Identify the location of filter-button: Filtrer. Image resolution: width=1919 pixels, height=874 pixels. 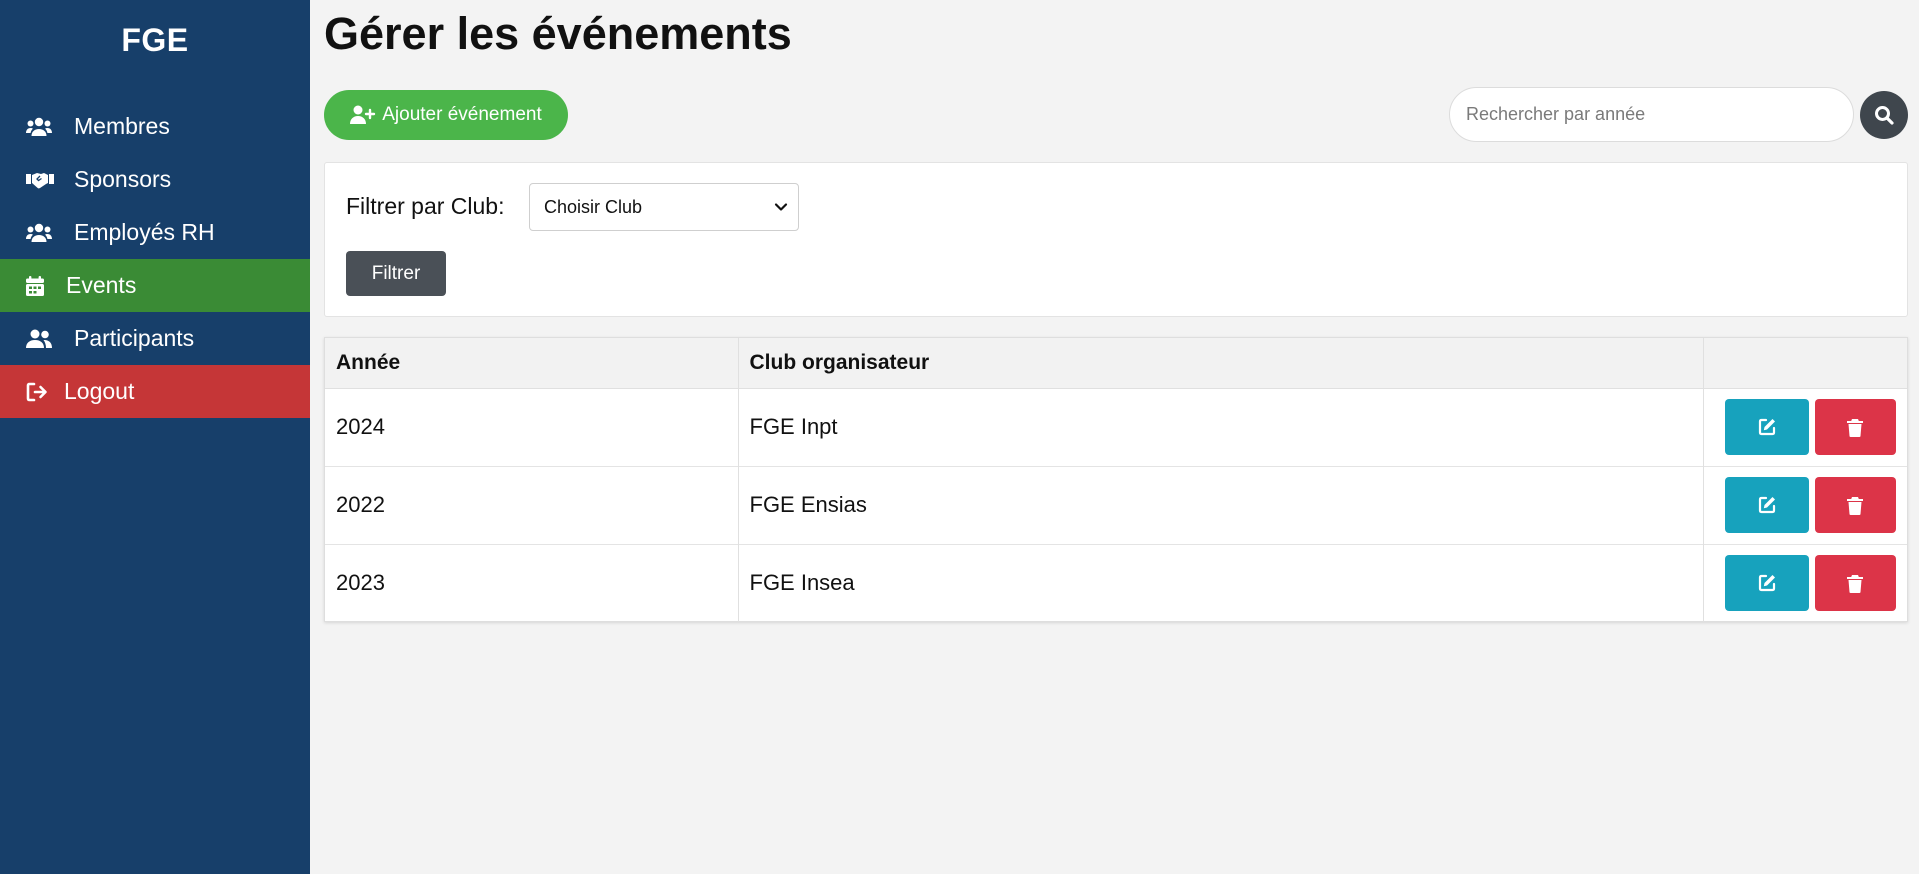
(396, 273).